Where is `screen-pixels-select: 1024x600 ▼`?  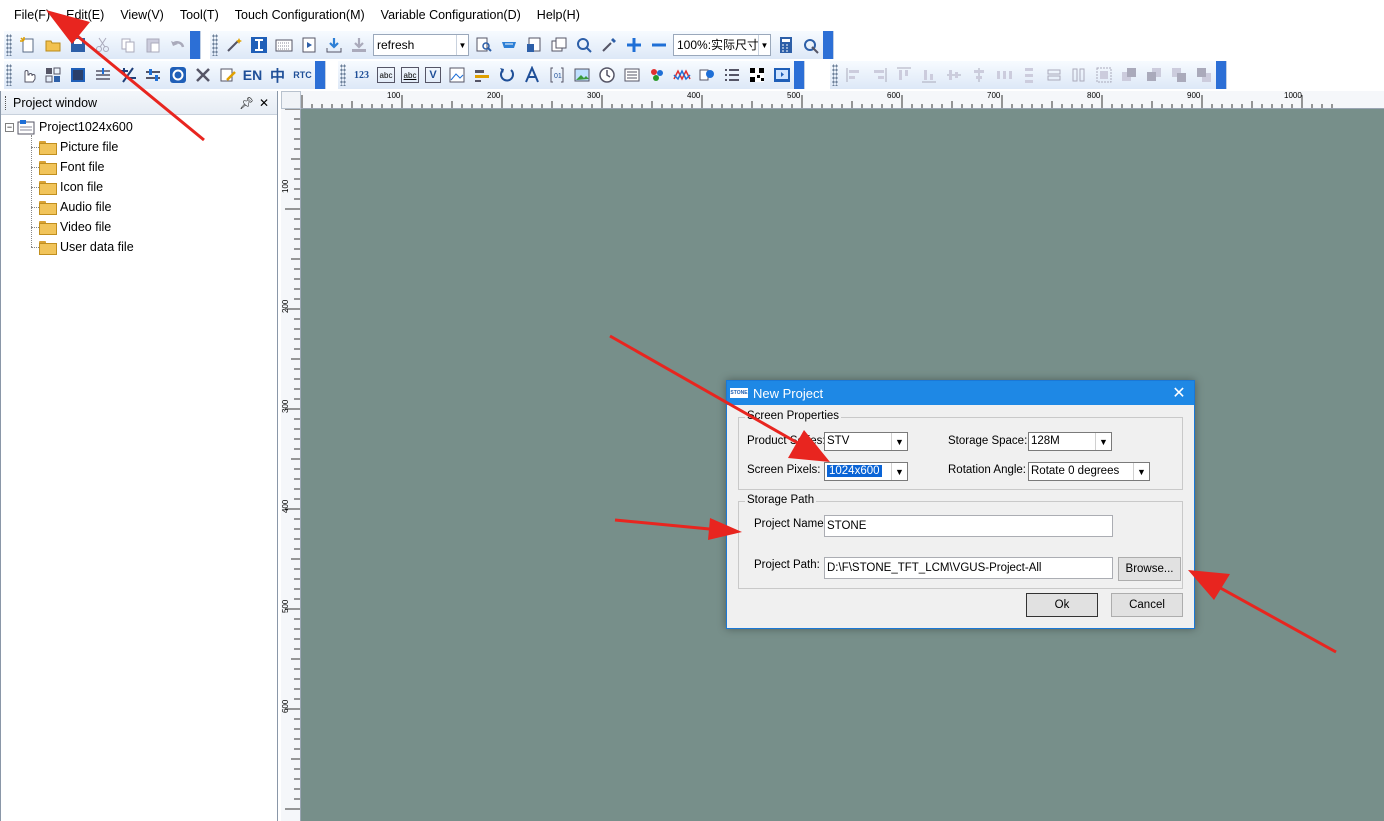
screen-pixels-select: 1024x600 ▼ is located at coordinates (866, 471).